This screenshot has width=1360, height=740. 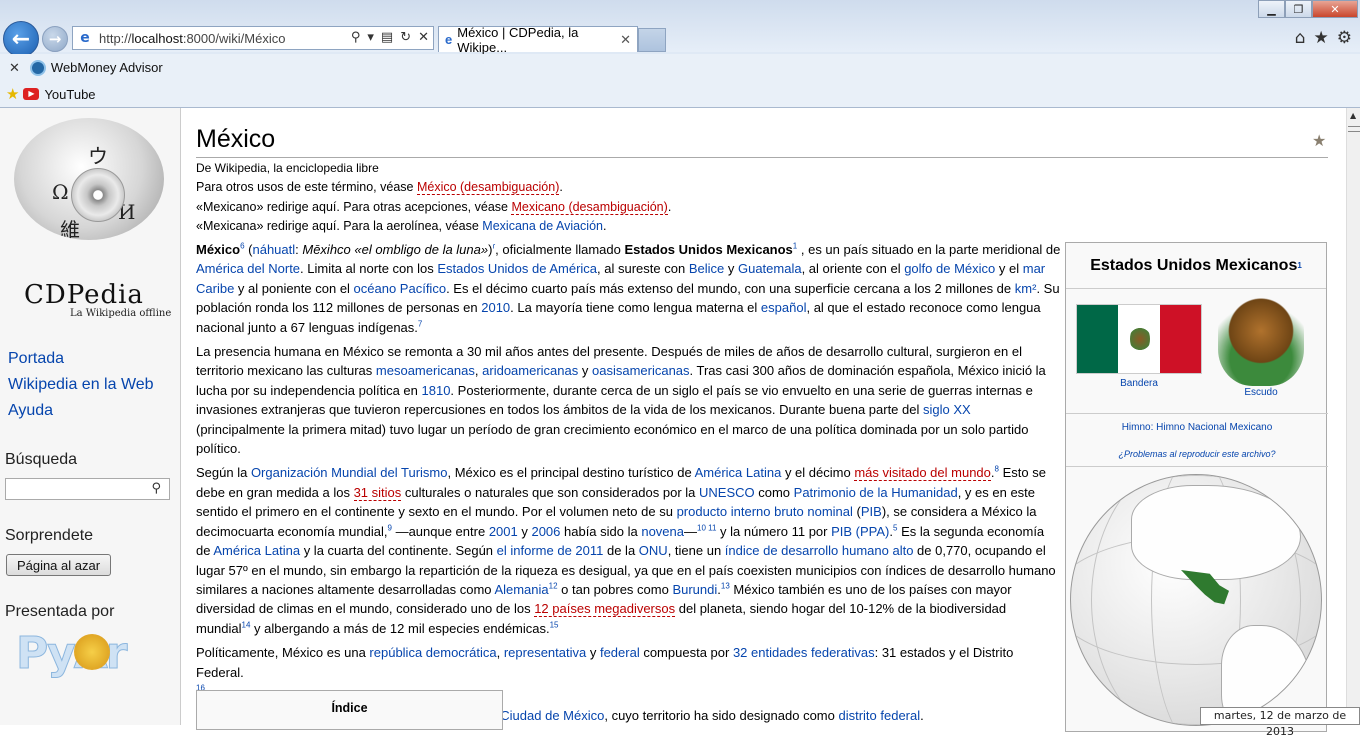 What do you see at coordinates (762, 157) in the screenshot?
I see `title-divider` at bounding box center [762, 157].